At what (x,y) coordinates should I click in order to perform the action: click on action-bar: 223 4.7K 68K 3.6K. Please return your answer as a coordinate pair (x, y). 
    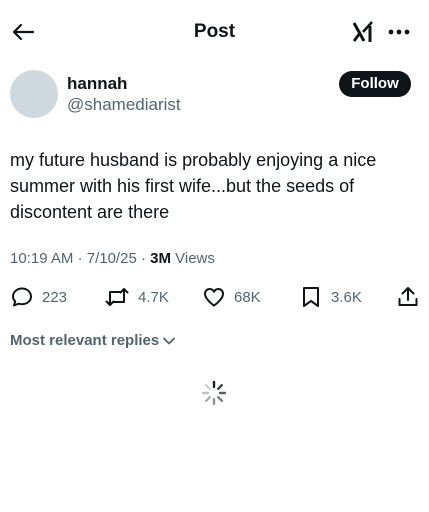
    Looking at the image, I should click on (214, 297).